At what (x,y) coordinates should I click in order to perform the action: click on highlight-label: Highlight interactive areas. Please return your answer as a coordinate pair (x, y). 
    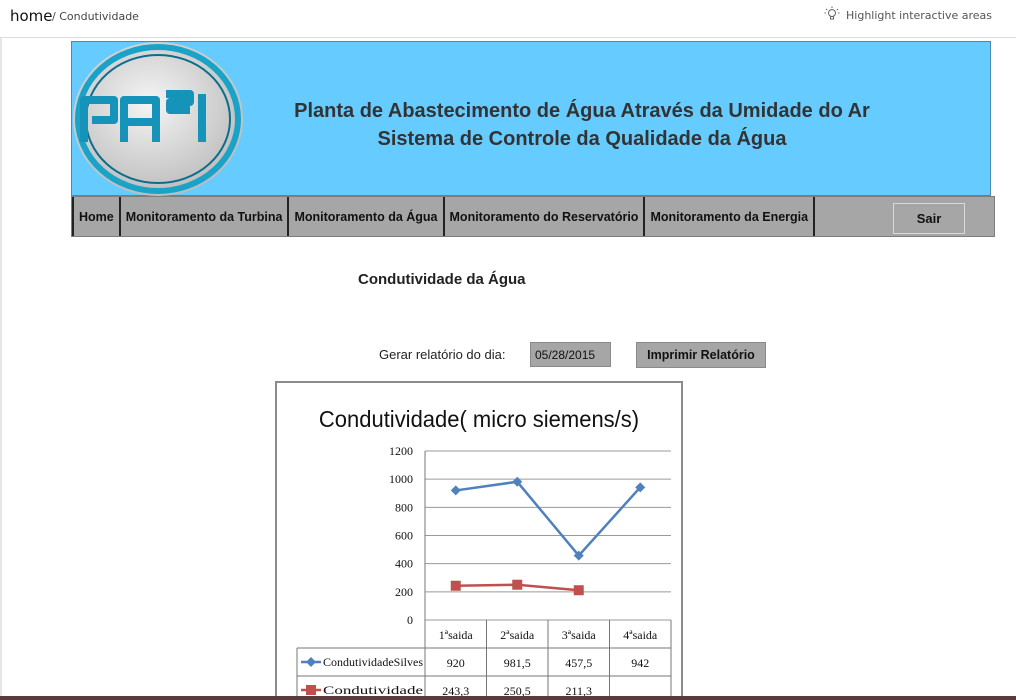
    Looking at the image, I should click on (919, 15).